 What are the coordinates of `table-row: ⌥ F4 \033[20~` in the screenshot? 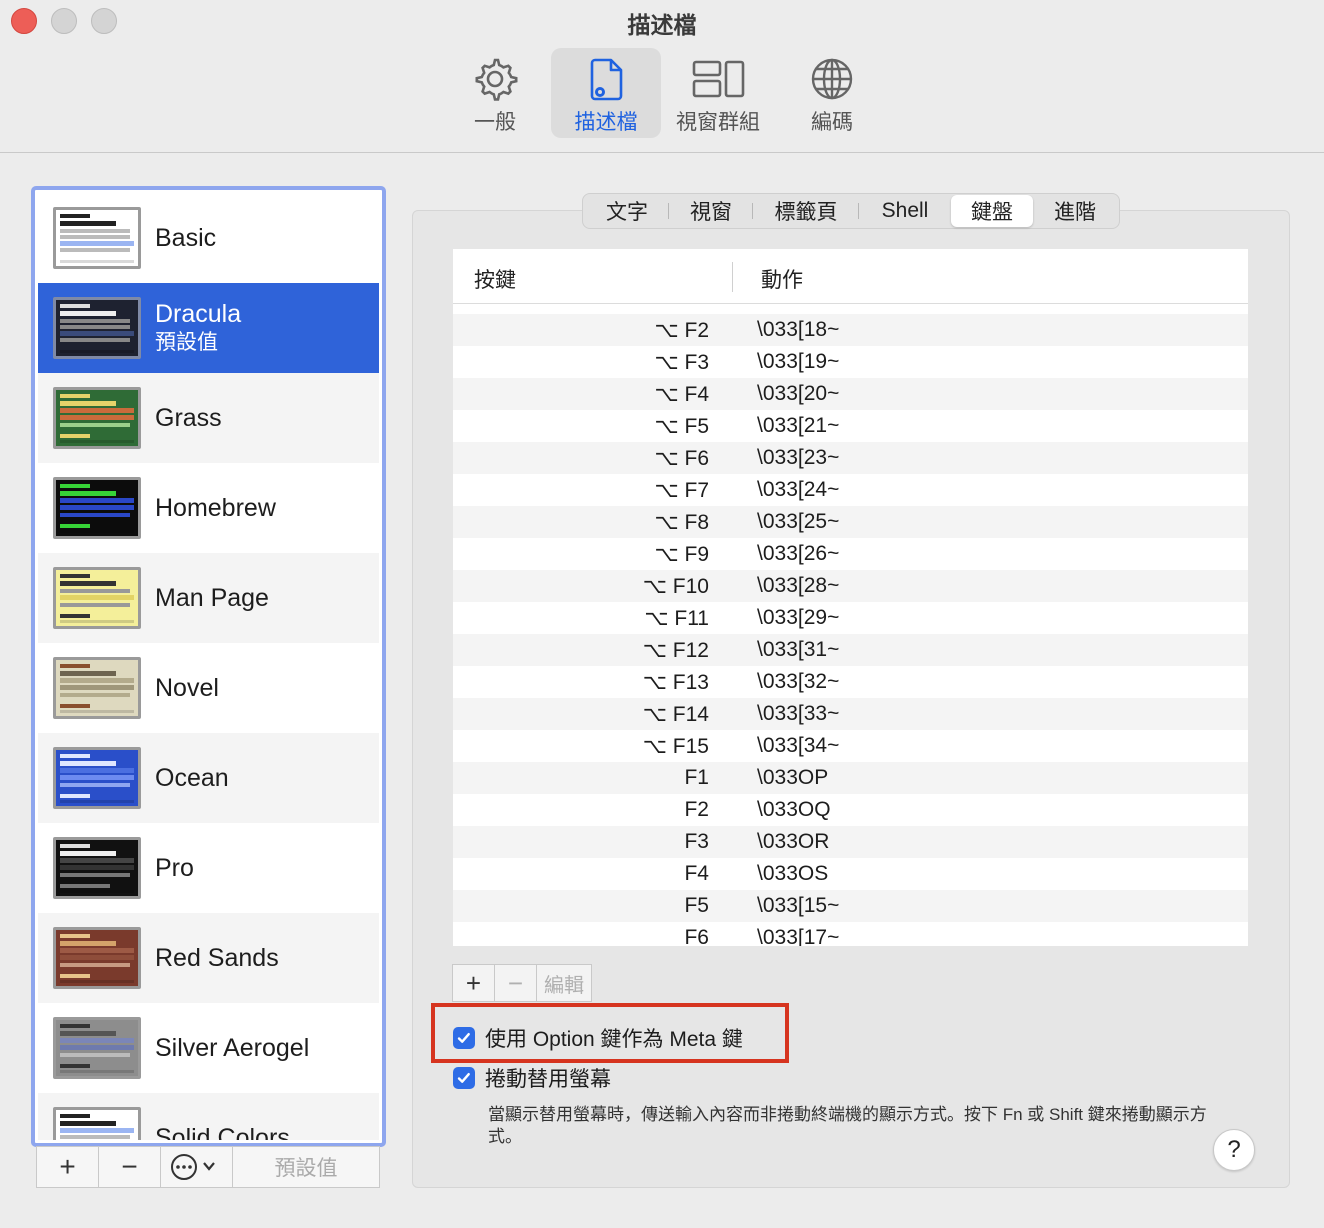 It's located at (850, 394).